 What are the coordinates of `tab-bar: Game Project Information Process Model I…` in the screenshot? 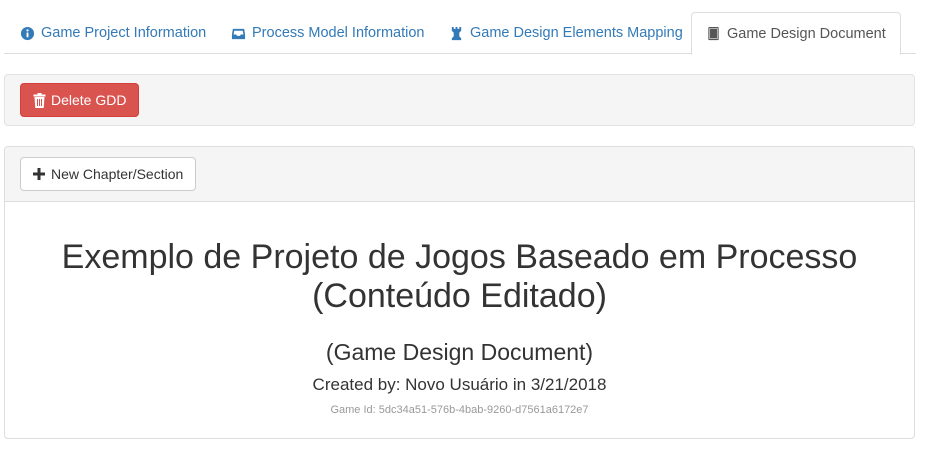 It's located at (460, 33).